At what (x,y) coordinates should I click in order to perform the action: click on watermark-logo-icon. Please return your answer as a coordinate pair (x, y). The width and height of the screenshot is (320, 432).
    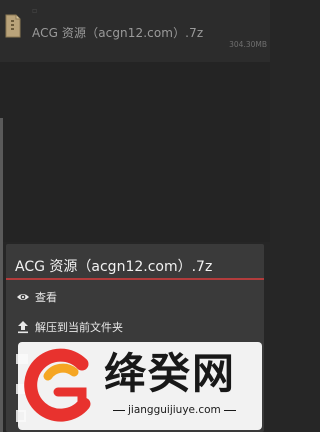
    Looking at the image, I should click on (57, 385).